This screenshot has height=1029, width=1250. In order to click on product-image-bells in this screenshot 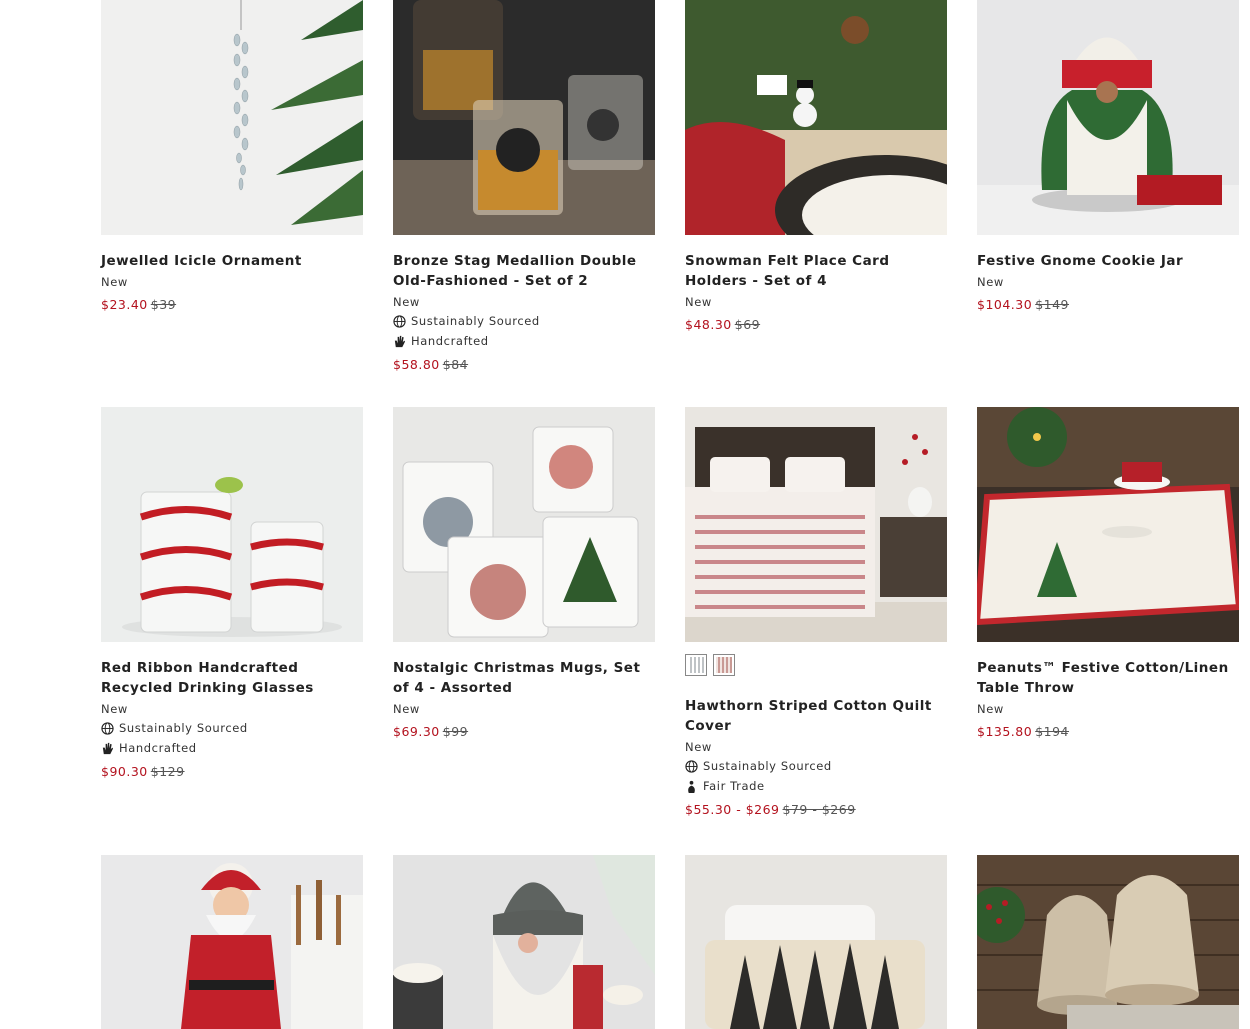, I will do `click(1108, 942)`.